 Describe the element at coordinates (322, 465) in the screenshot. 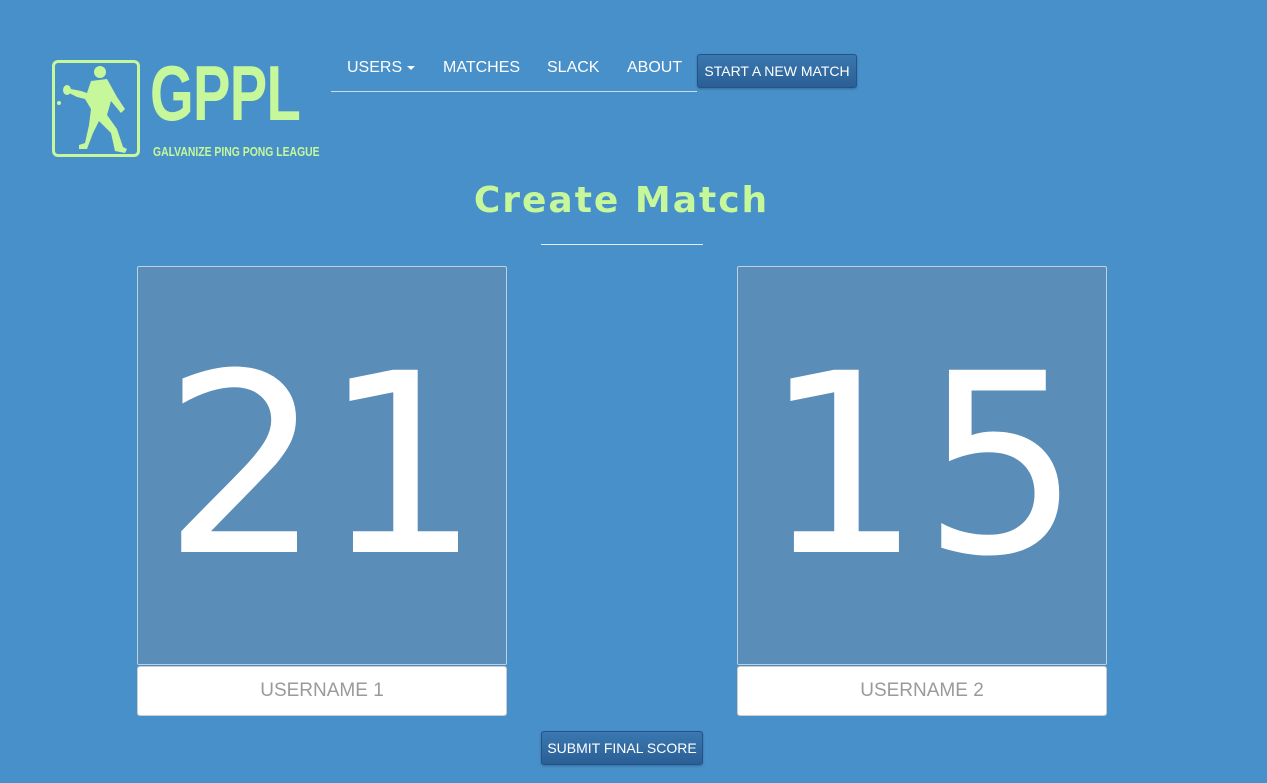

I see `player1-score: 21` at that location.